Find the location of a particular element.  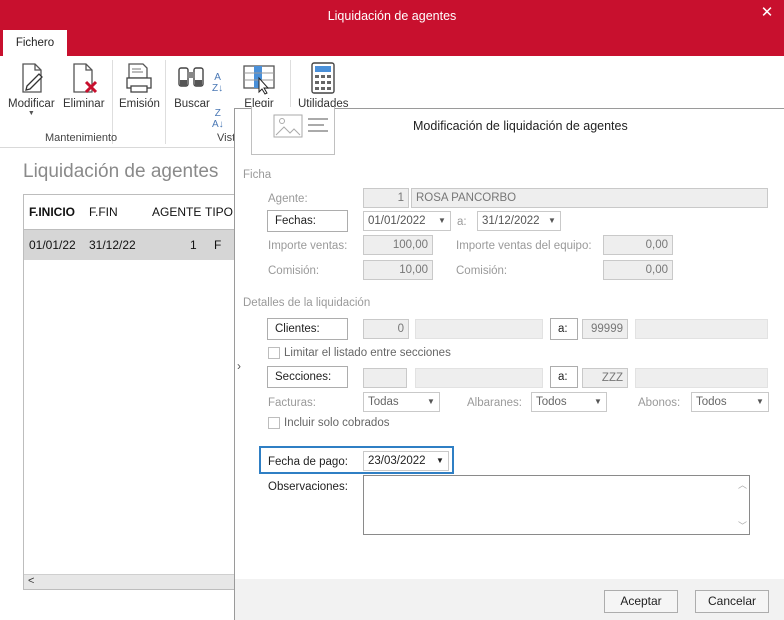

abonos-value: Todos is located at coordinates (711, 402).